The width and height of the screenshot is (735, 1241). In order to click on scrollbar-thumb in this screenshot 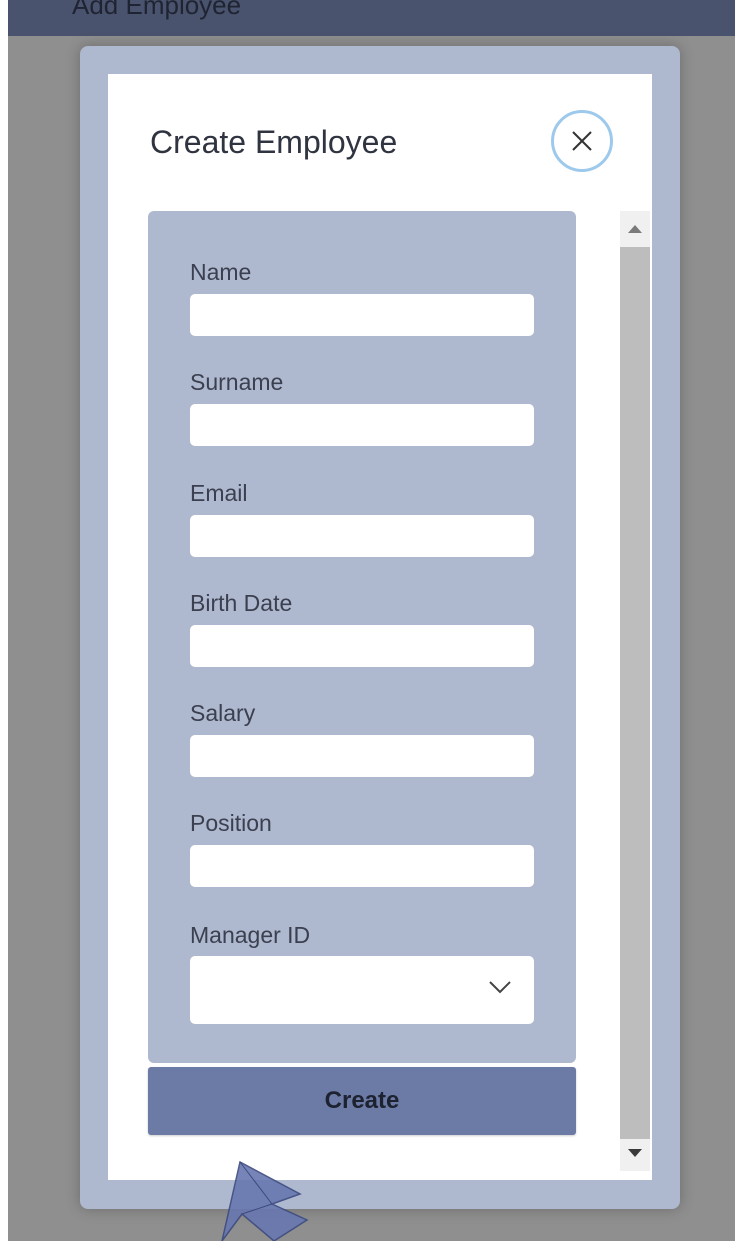, I will do `click(635, 693)`.